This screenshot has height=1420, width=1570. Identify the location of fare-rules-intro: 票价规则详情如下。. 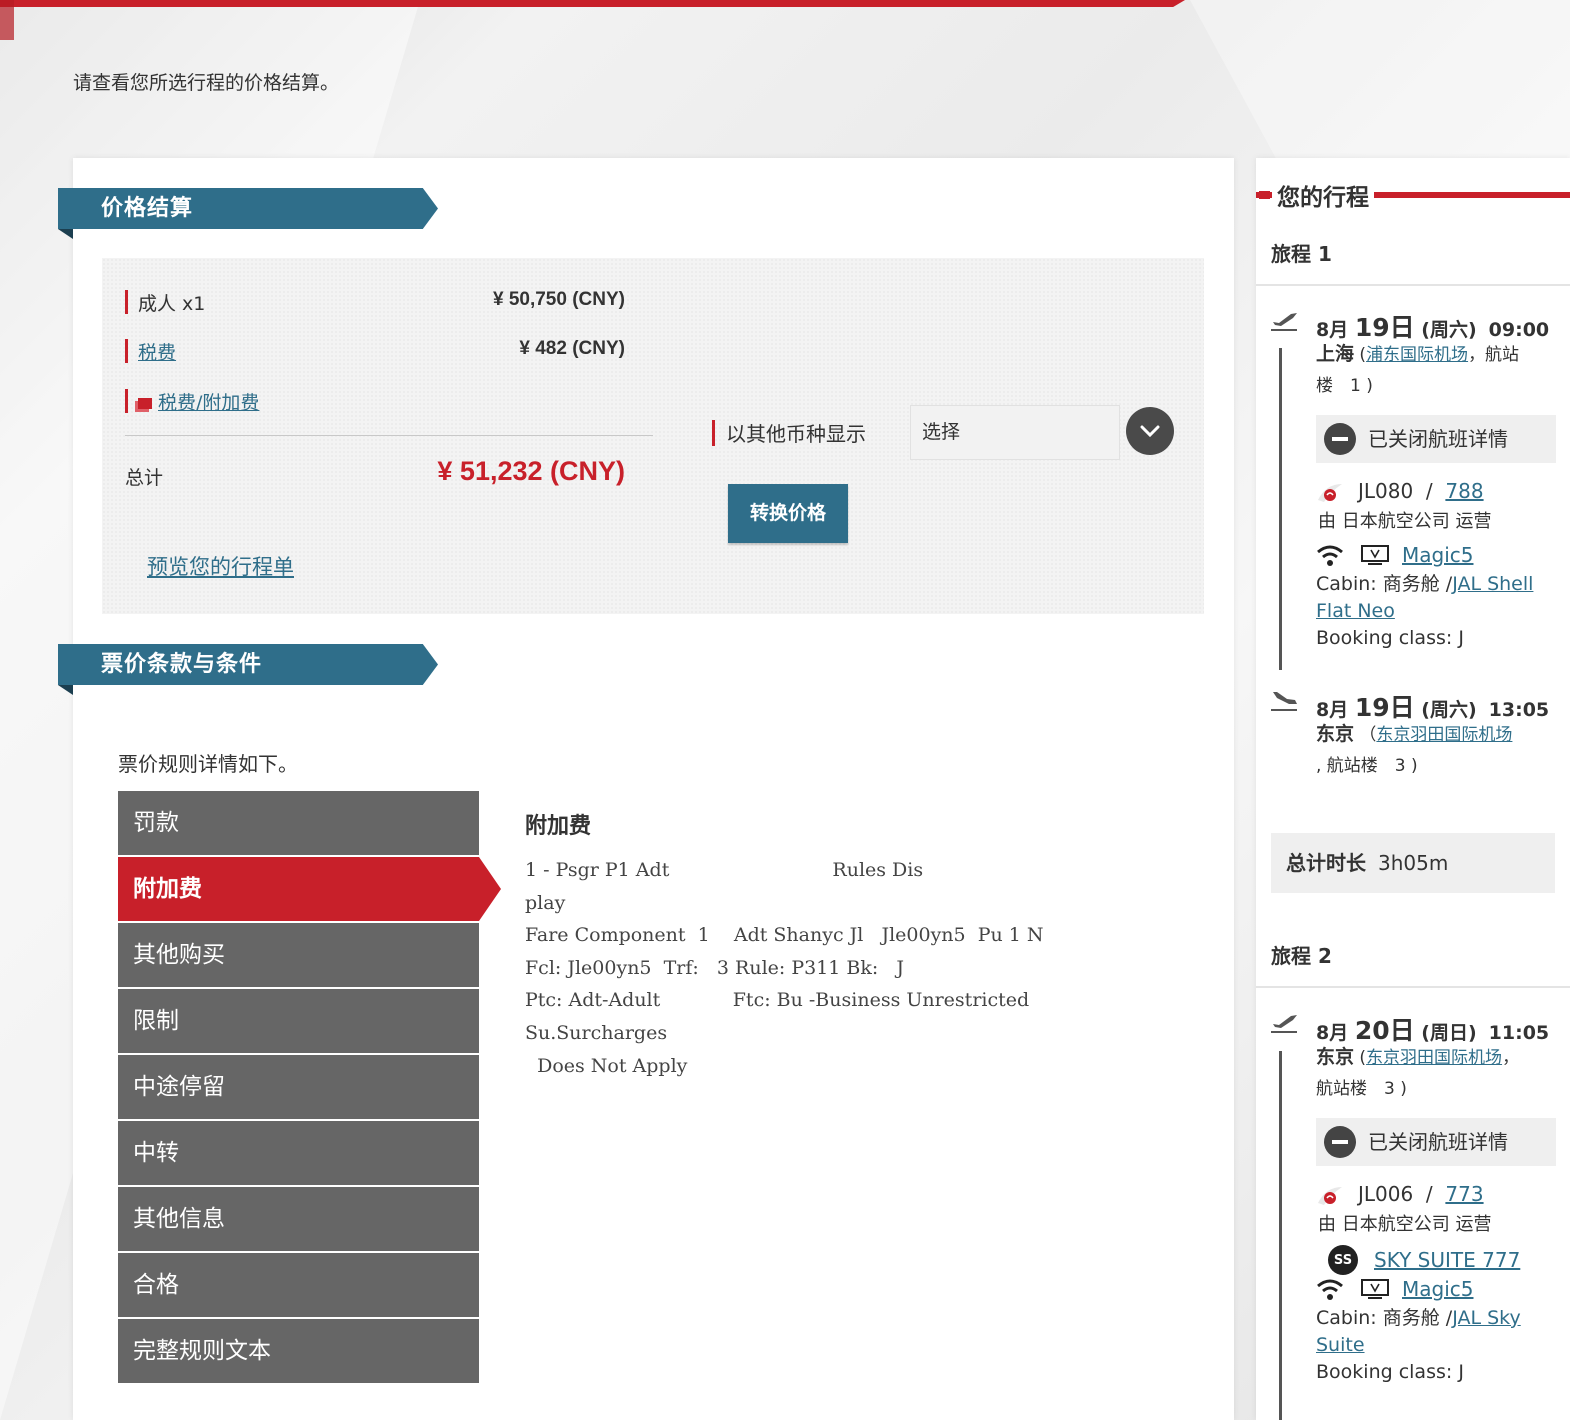
(208, 764).